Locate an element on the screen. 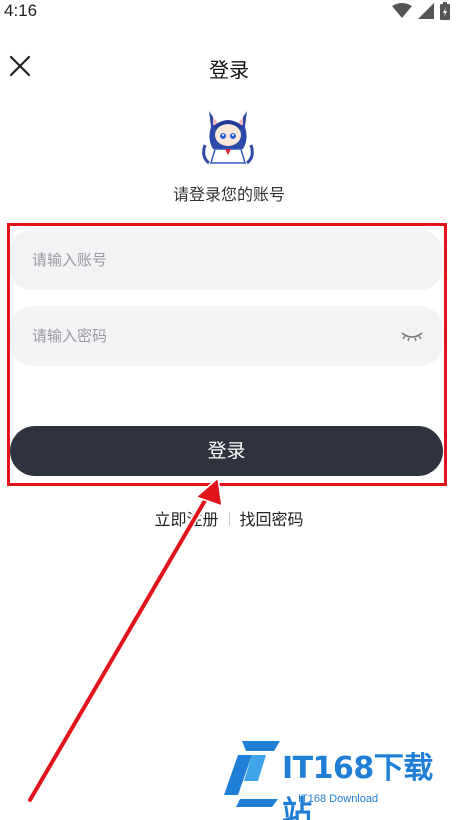 The height and width of the screenshot is (820, 458). page-title: 登录 is located at coordinates (229, 70).